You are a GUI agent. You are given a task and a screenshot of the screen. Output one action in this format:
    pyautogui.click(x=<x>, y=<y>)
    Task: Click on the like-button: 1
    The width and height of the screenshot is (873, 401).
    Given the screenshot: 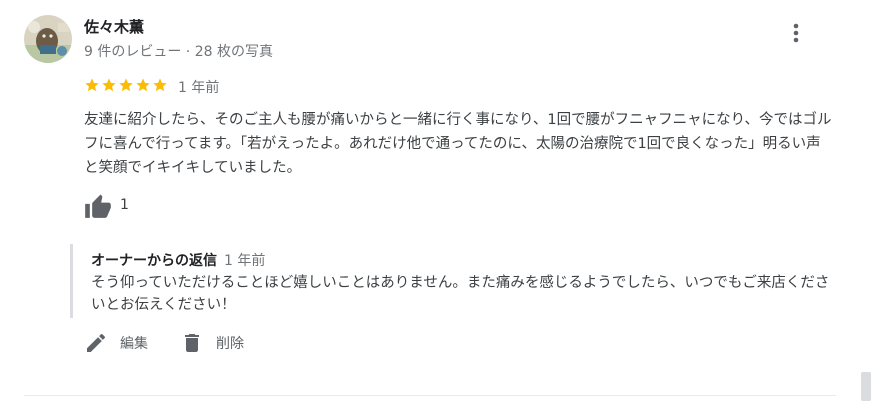 What is the action you would take?
    pyautogui.click(x=106, y=205)
    